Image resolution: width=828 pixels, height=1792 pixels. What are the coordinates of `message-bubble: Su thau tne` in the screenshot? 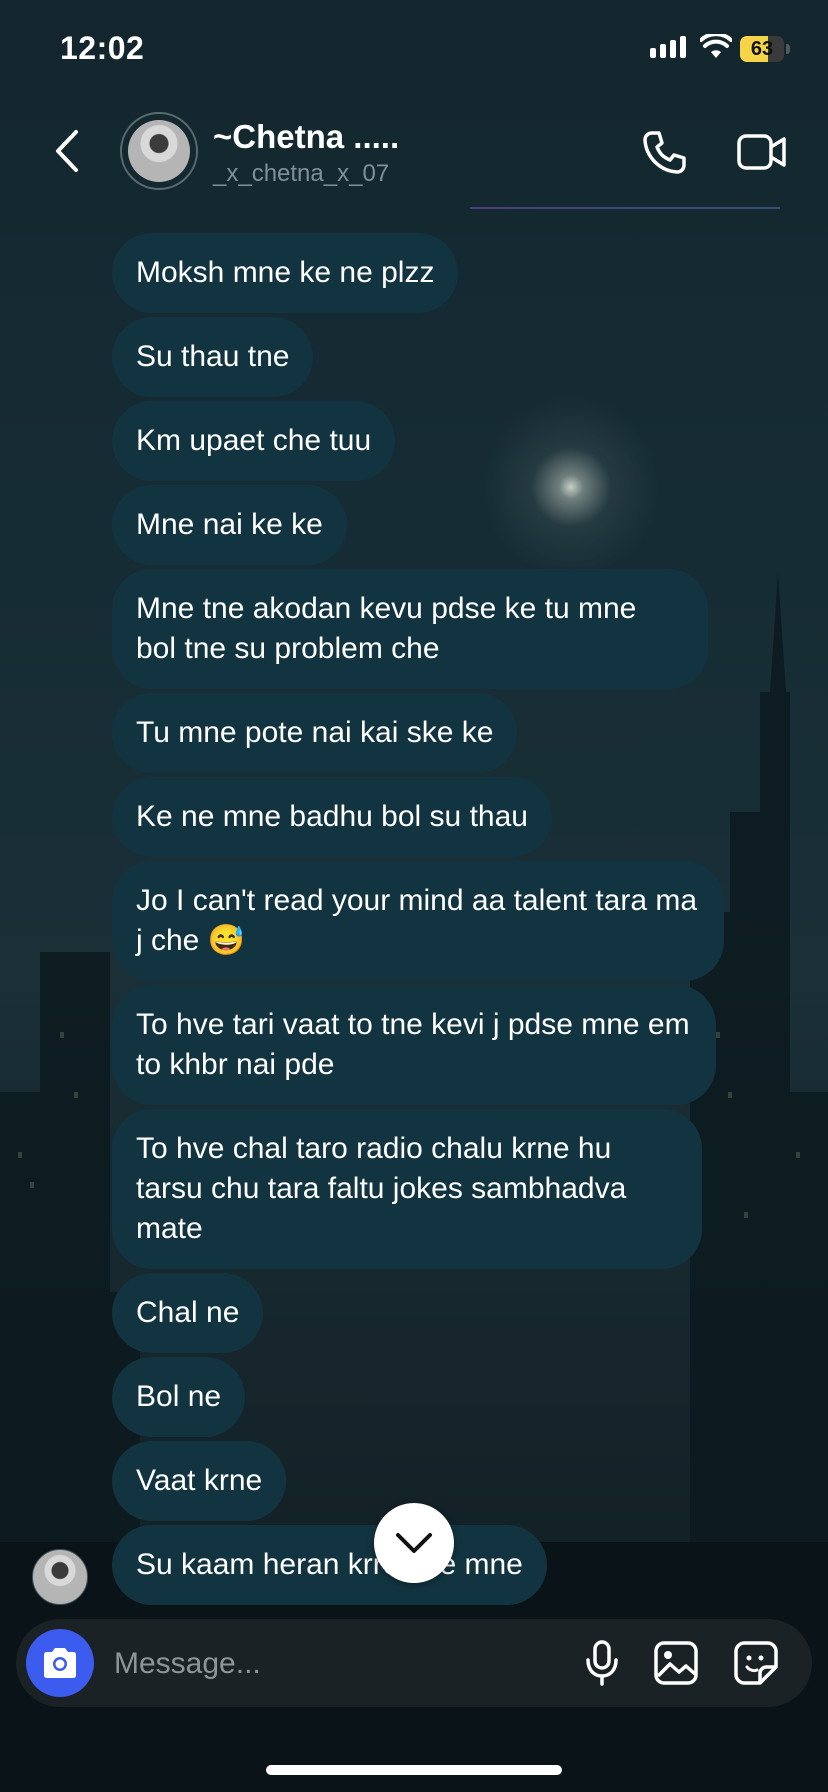 It's located at (213, 357).